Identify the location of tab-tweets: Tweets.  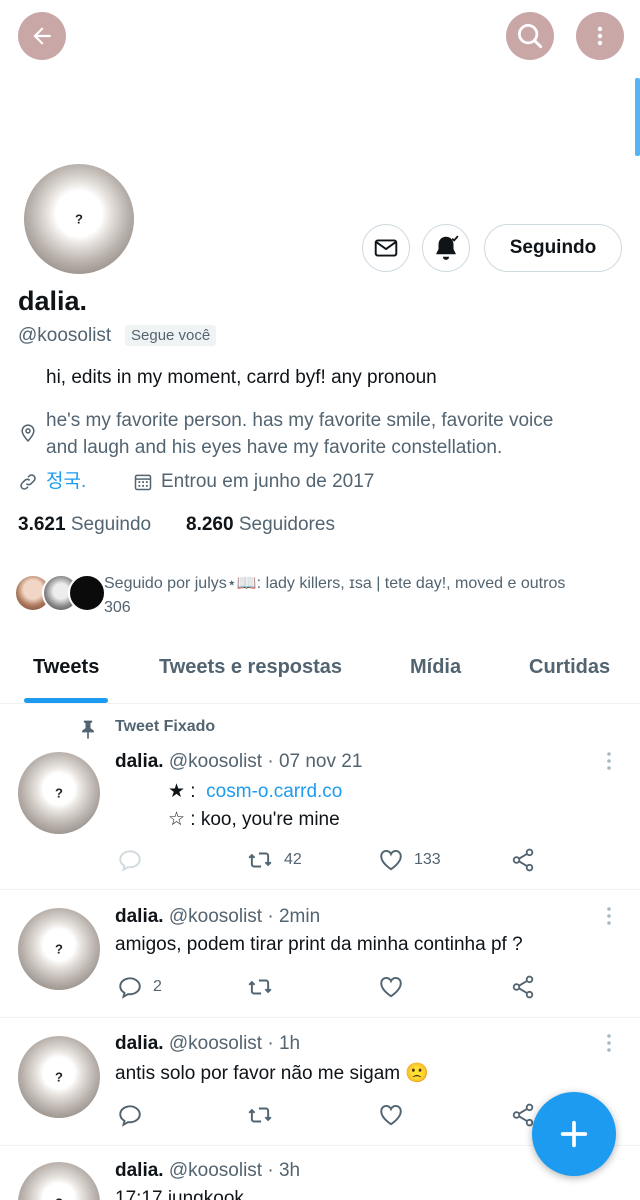
(66, 667).